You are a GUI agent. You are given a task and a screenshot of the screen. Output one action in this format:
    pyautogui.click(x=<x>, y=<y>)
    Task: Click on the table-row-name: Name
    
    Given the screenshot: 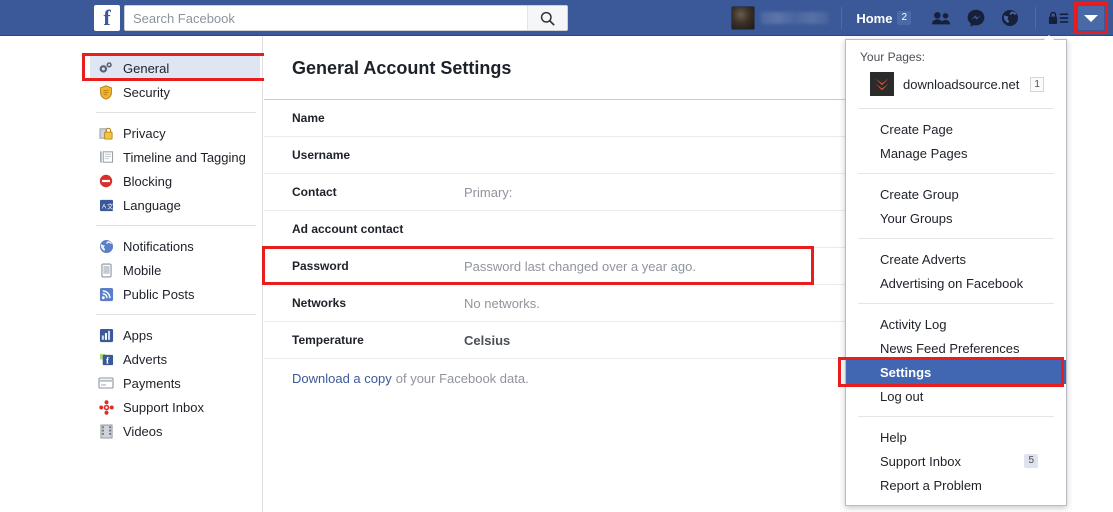 What is the action you would take?
    pyautogui.click(x=554, y=118)
    